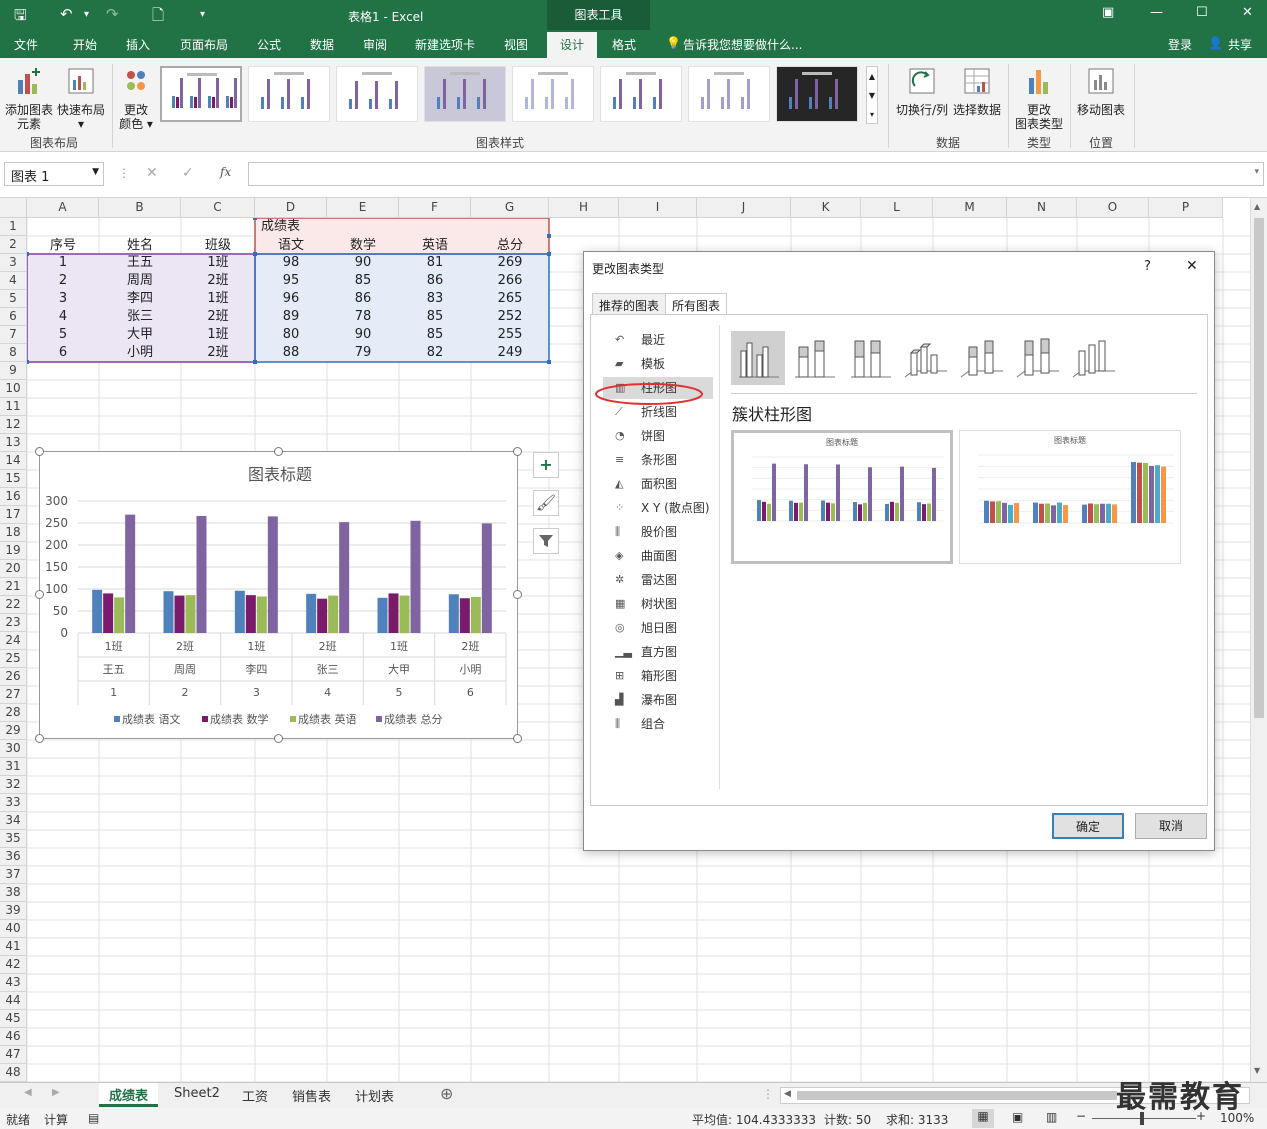 The image size is (1267, 1129). Describe the element at coordinates (85, 44) in the screenshot. I see `tab-home: 开始` at that location.